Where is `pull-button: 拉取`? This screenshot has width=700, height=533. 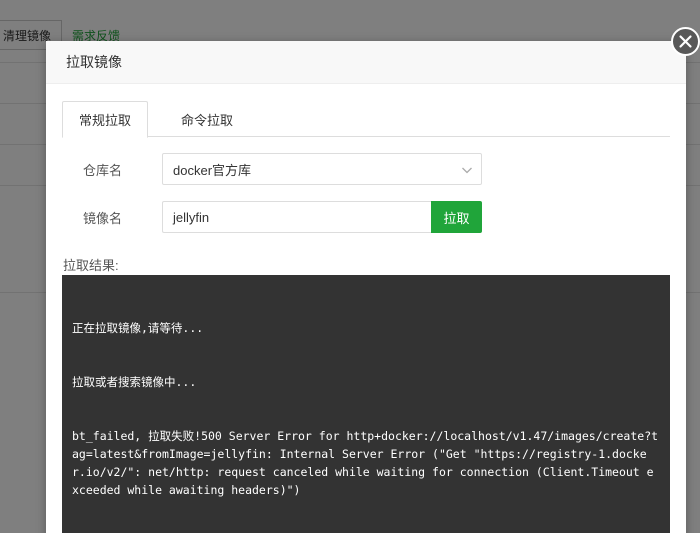
pull-button: 拉取 is located at coordinates (456, 217).